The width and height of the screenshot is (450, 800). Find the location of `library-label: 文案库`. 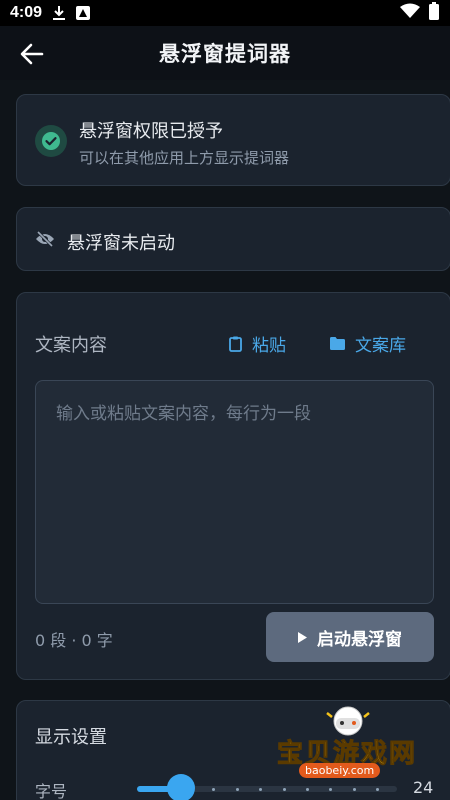

library-label: 文案库 is located at coordinates (380, 346).